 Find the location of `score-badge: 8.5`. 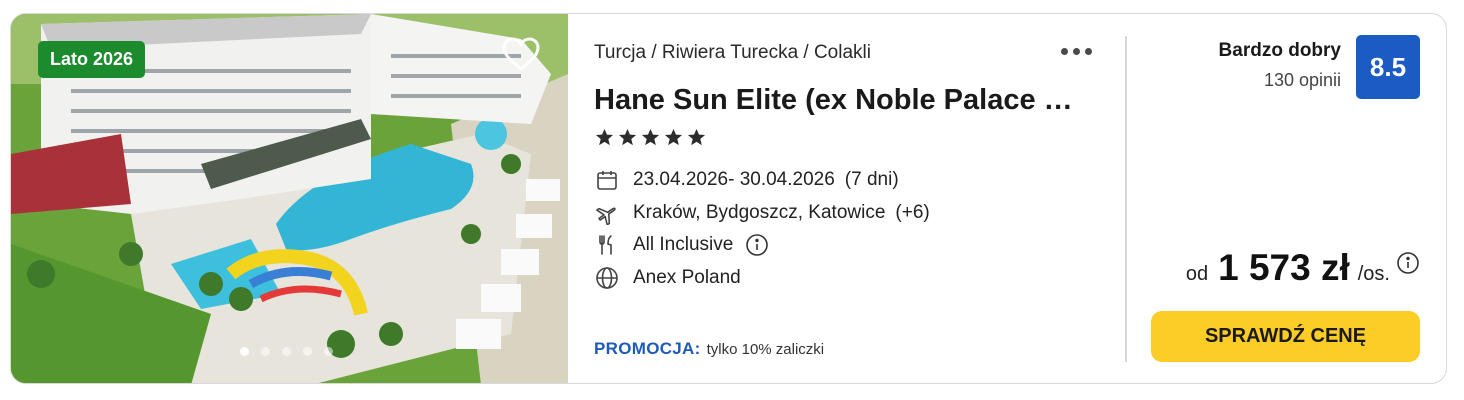

score-badge: 8.5 is located at coordinates (1388, 67).